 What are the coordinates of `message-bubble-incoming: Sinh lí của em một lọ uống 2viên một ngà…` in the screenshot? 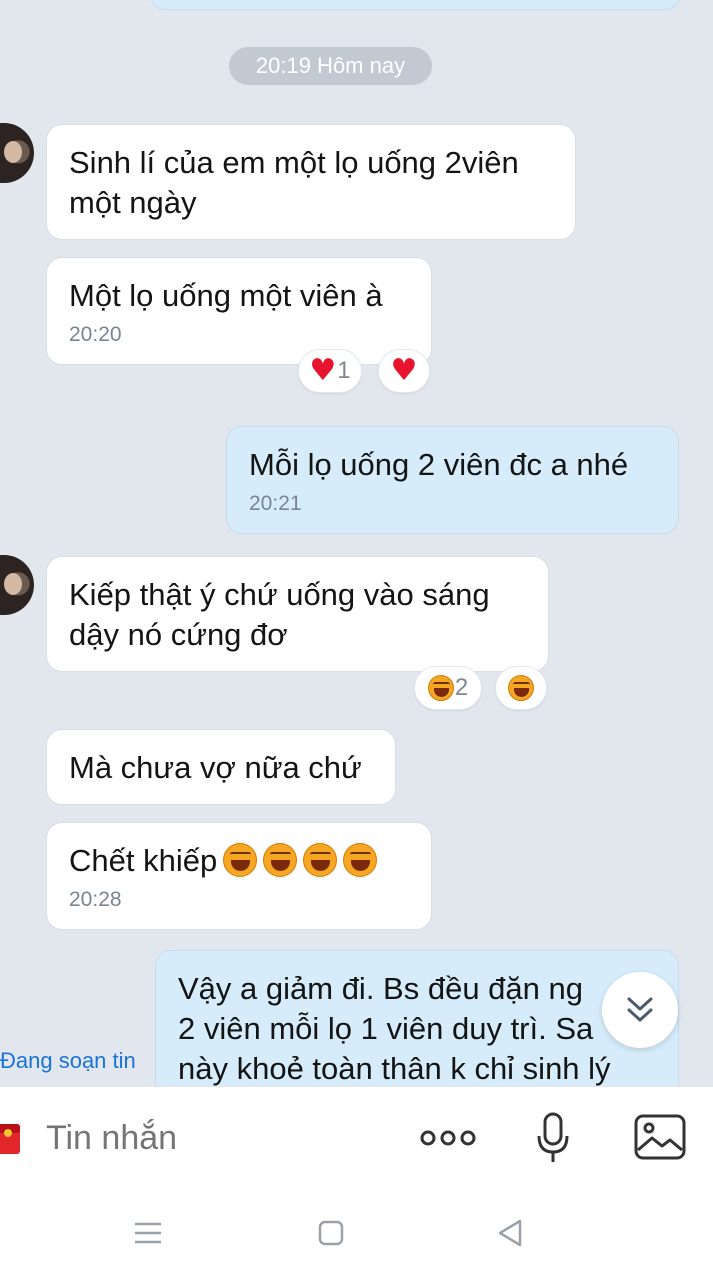 It's located at (311, 182).